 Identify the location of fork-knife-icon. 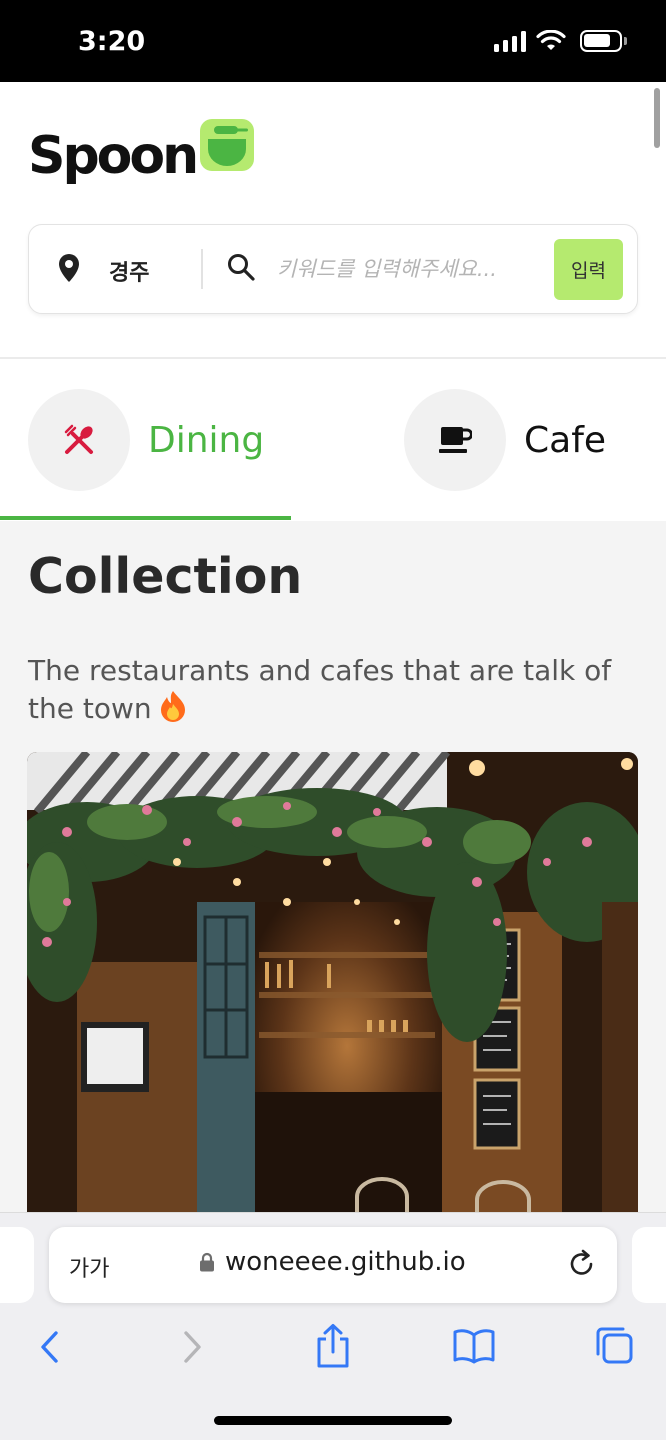
(78, 439).